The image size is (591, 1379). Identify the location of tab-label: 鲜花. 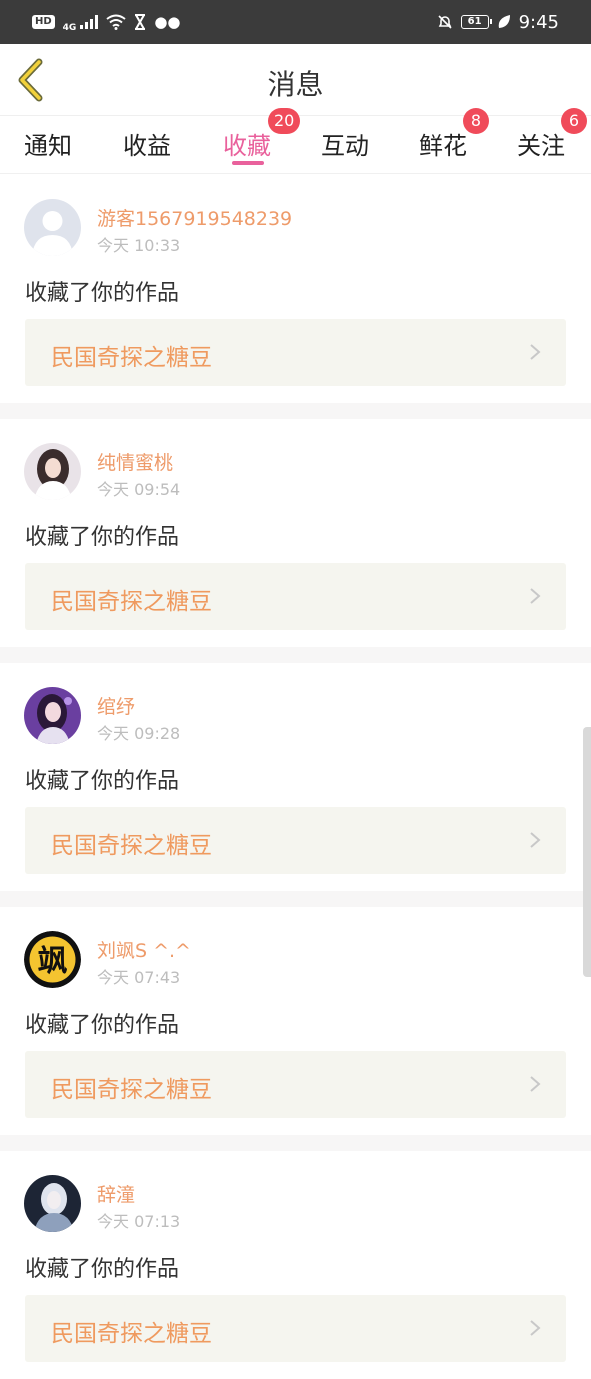
(443, 146).